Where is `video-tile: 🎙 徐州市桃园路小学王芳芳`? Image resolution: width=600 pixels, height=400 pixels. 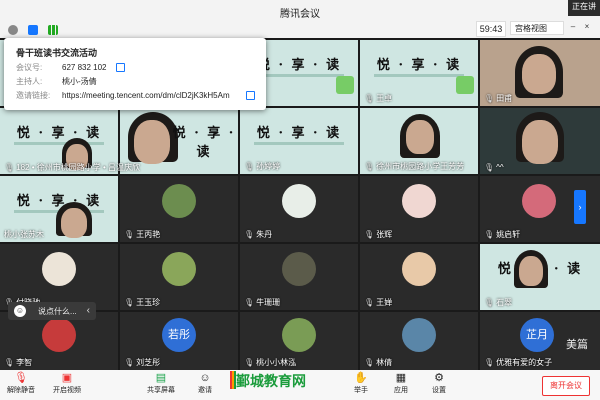 video-tile: 🎙 徐州市桃园路小学王芳芳 is located at coordinates (419, 141).